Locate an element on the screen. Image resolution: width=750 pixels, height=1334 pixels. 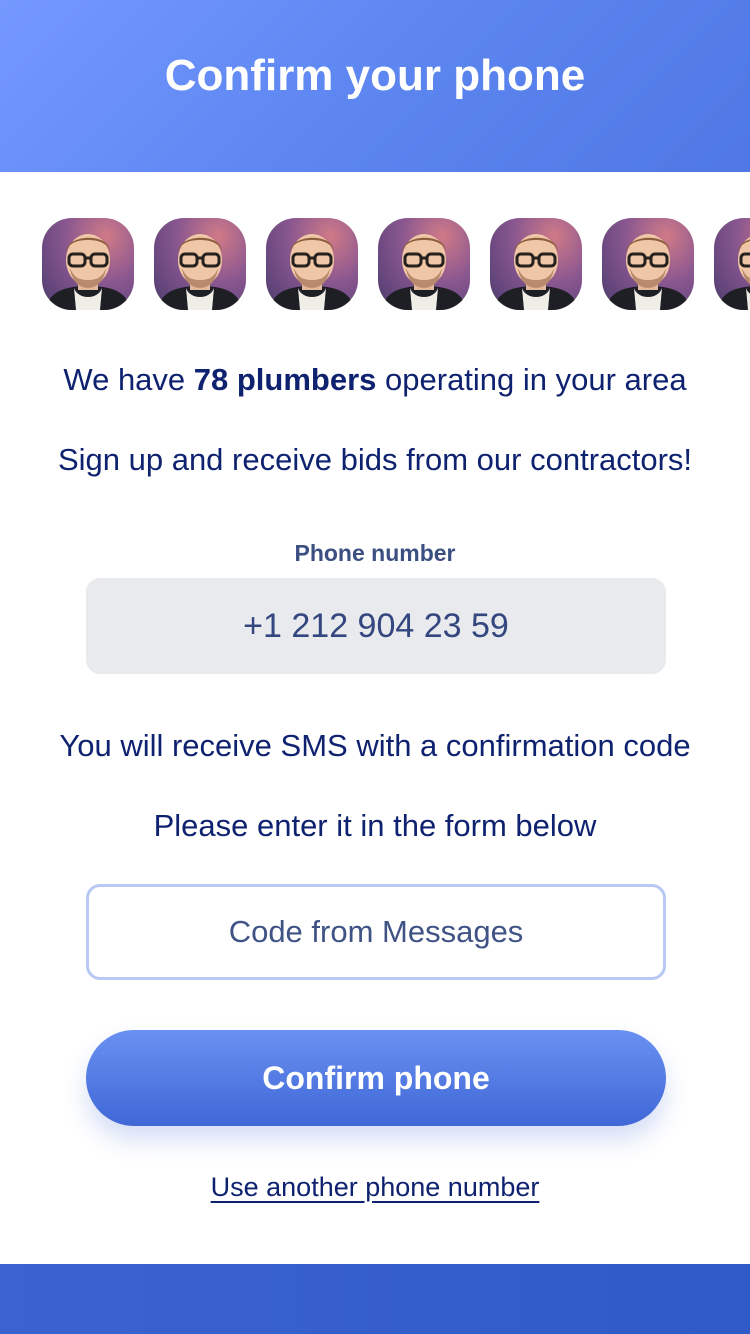
page-footer is located at coordinates (375, 1299).